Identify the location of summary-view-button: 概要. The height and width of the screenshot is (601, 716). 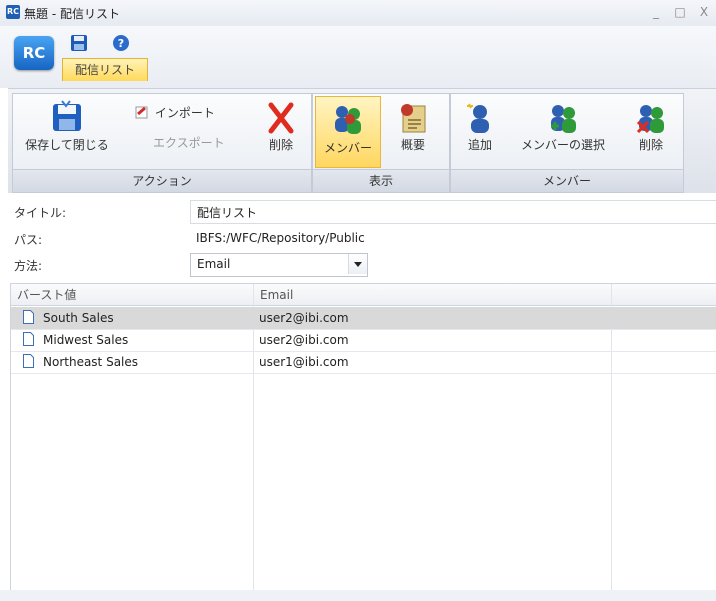
(413, 127).